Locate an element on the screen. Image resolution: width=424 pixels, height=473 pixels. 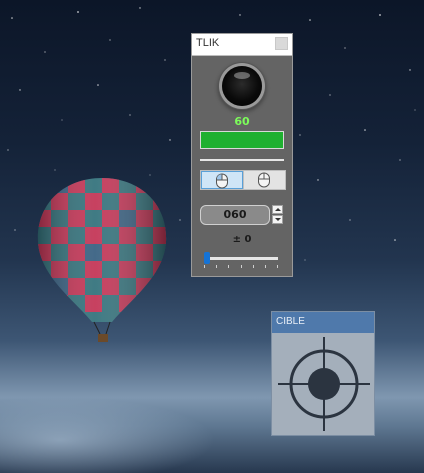
slider-track is located at coordinates (241, 258).